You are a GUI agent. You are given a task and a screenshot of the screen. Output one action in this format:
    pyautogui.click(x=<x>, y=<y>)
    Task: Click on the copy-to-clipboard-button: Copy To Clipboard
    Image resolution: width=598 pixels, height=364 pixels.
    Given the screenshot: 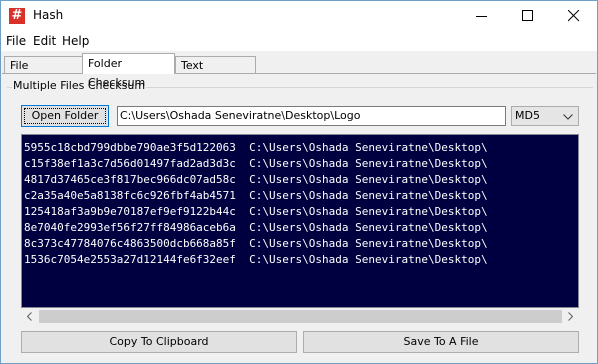 What is the action you would take?
    pyautogui.click(x=159, y=342)
    